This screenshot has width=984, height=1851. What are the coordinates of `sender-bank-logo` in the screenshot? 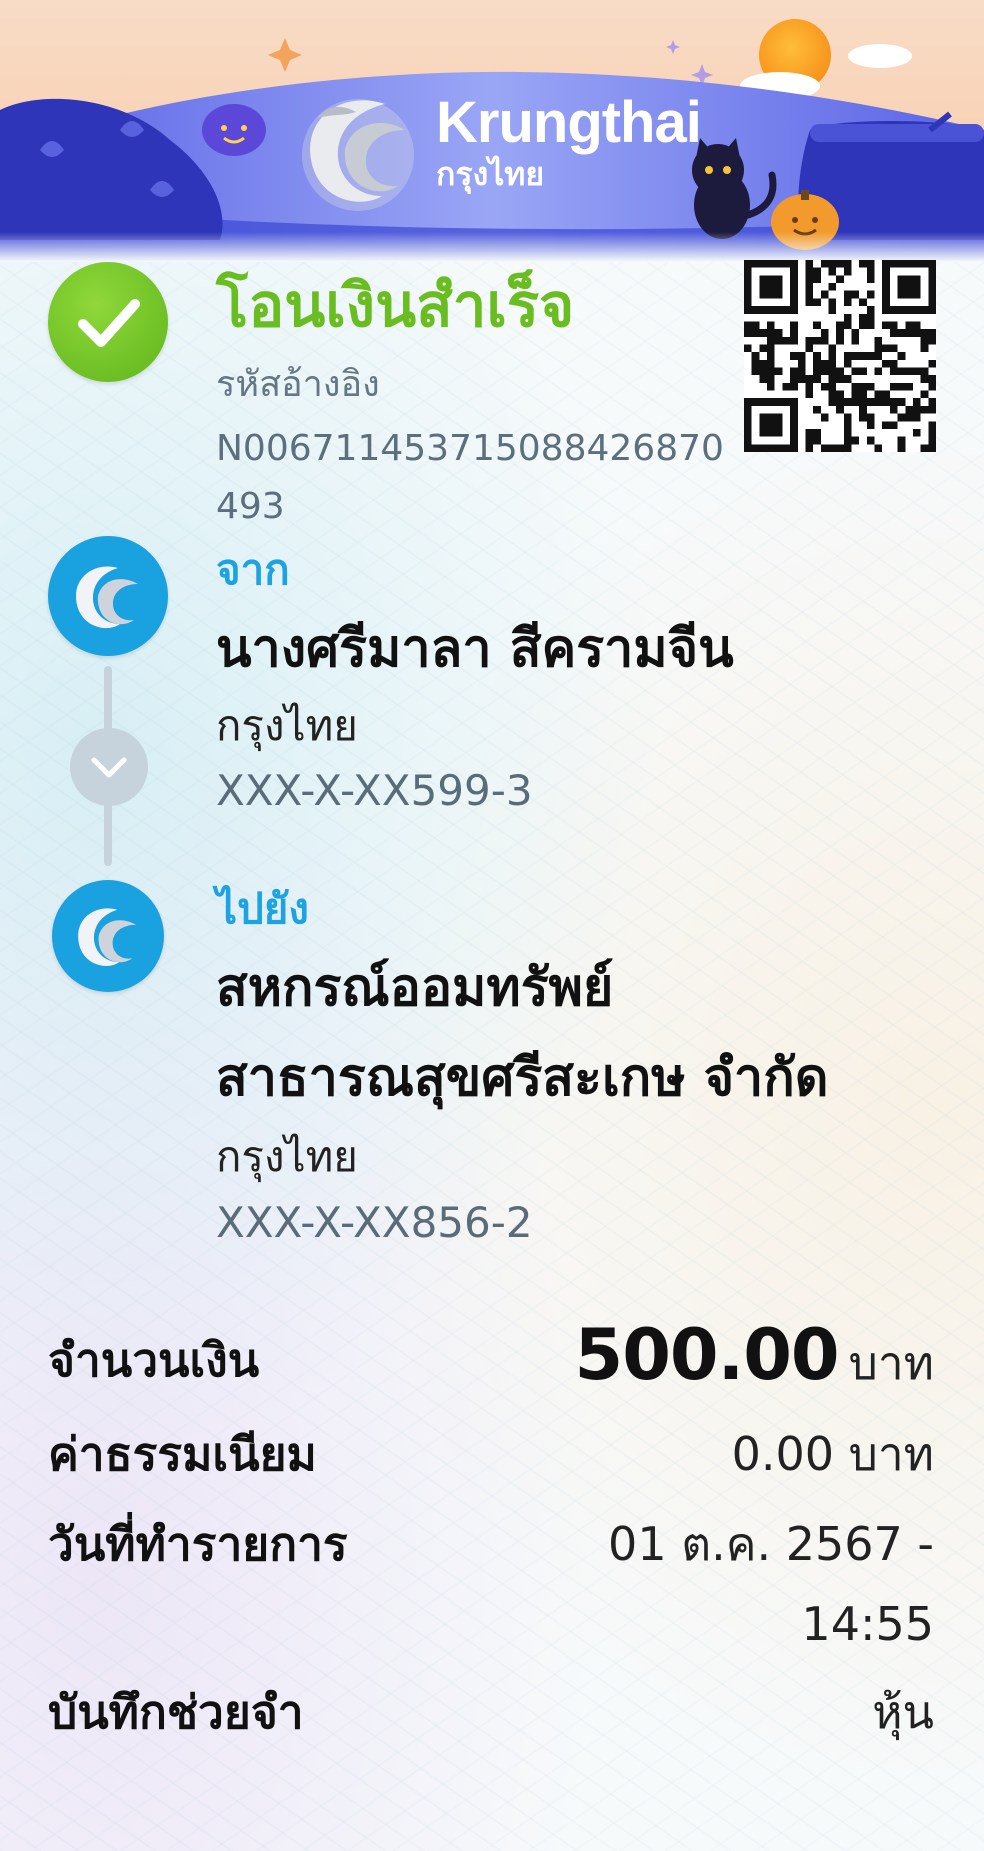 It's located at (108, 596).